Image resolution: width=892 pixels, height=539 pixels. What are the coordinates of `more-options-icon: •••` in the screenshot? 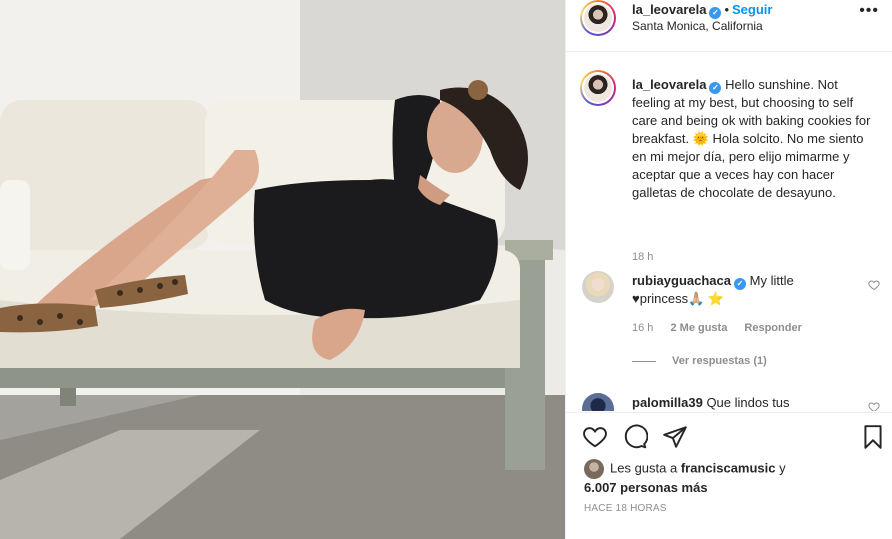 It's located at (869, 11).